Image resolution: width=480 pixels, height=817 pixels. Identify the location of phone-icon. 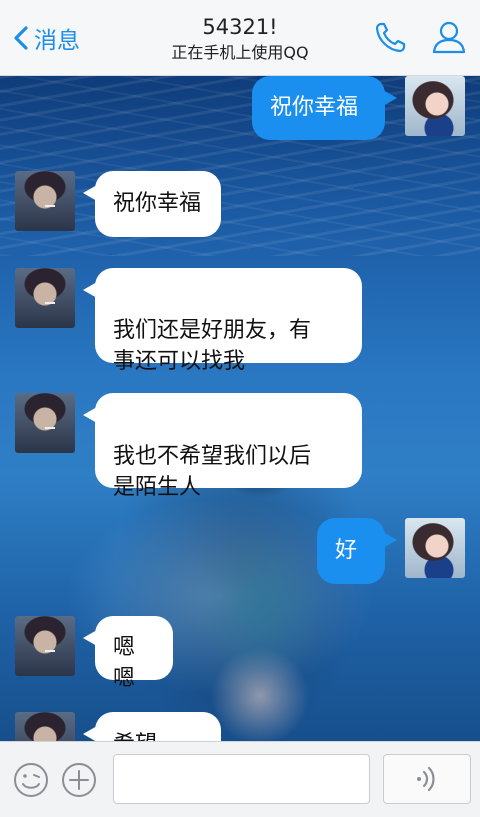
(391, 37).